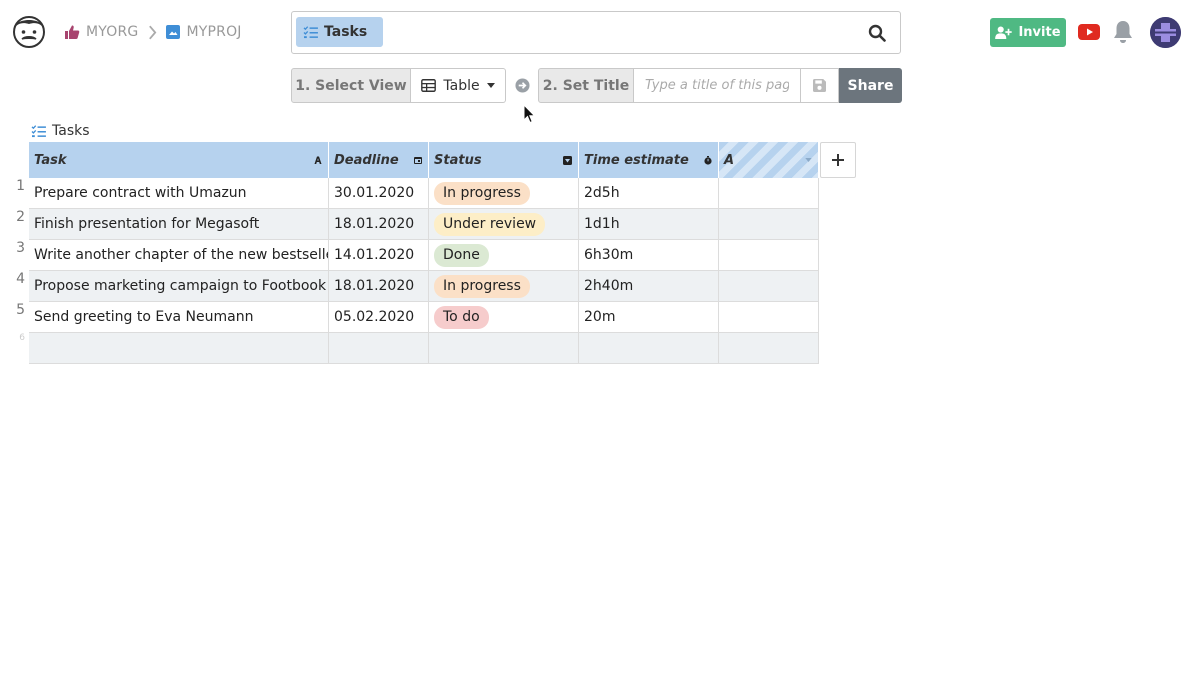 The image size is (1192, 676). I want to click on chevron-down-icon, so click(808, 160).